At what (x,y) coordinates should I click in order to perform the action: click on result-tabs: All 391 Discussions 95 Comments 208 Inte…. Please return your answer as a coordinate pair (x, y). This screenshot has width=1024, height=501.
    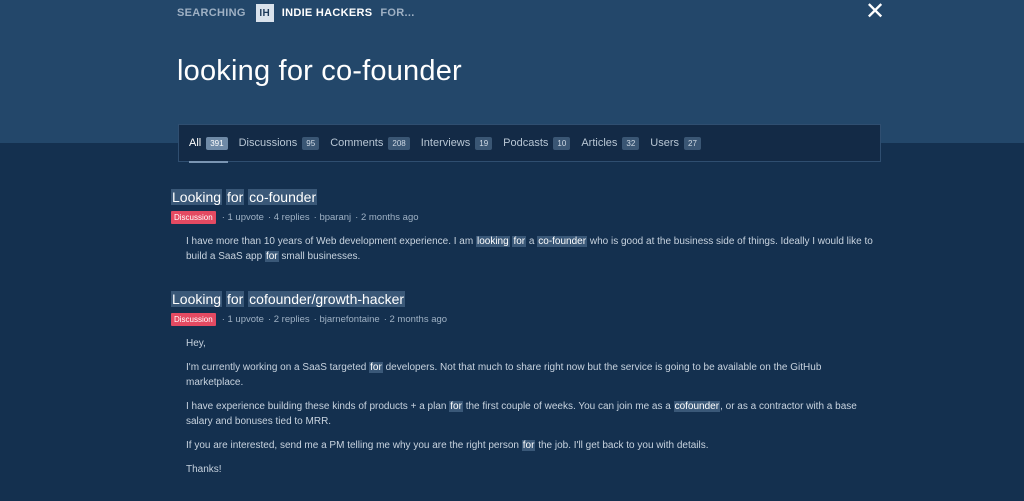
    Looking at the image, I should click on (529, 143).